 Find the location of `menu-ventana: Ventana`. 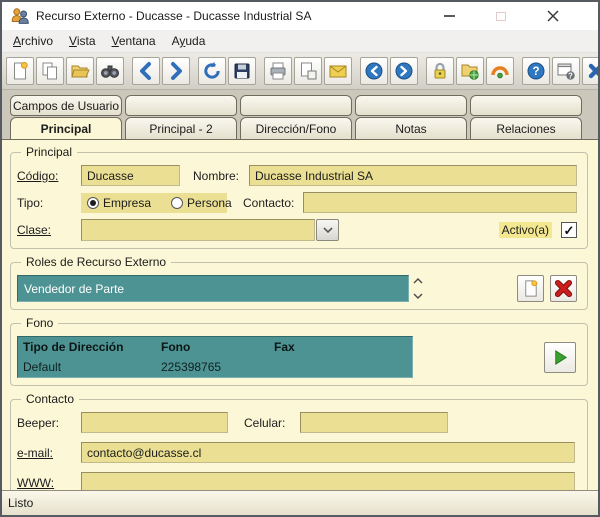

menu-ventana: Ventana is located at coordinates (134, 41).